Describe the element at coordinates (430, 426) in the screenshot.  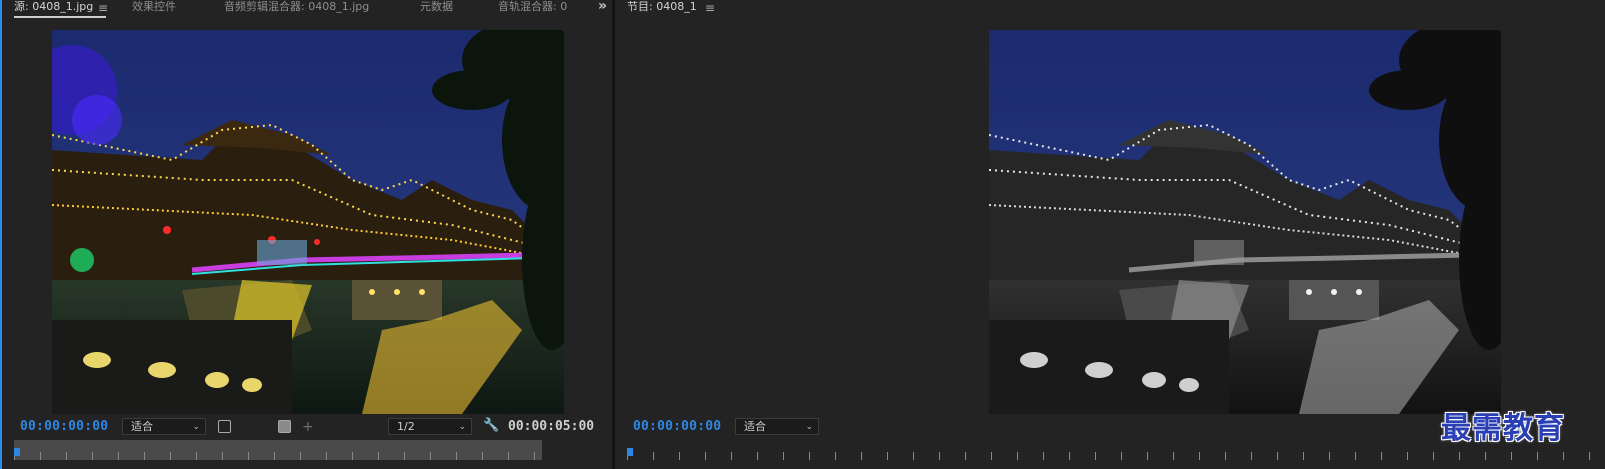
I see `resolution-select: 1/2 ⌄` at that location.